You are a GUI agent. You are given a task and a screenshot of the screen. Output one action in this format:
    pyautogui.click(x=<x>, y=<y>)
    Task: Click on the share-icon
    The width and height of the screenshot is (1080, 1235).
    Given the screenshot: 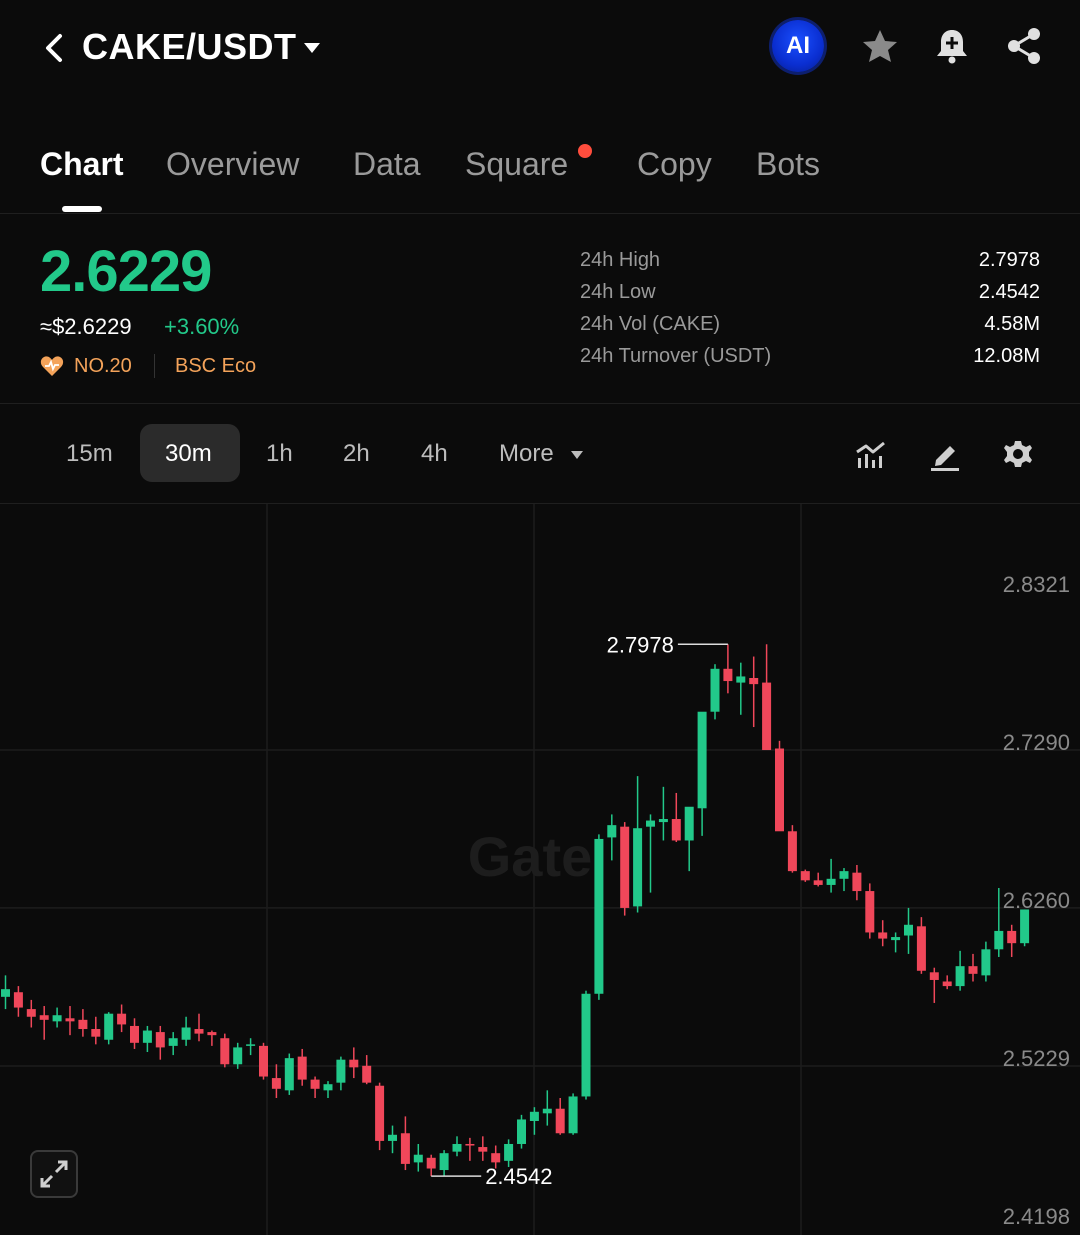 What is the action you would take?
    pyautogui.click(x=1024, y=46)
    